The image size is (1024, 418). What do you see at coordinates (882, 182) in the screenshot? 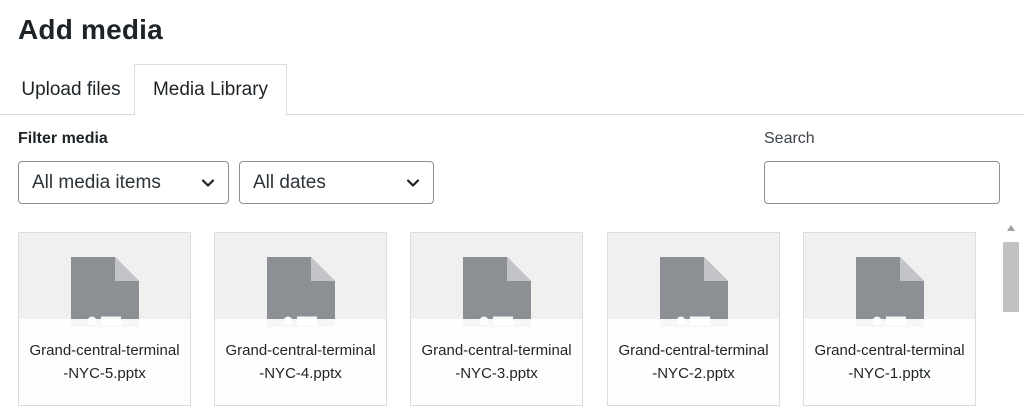
I see `search-input` at bounding box center [882, 182].